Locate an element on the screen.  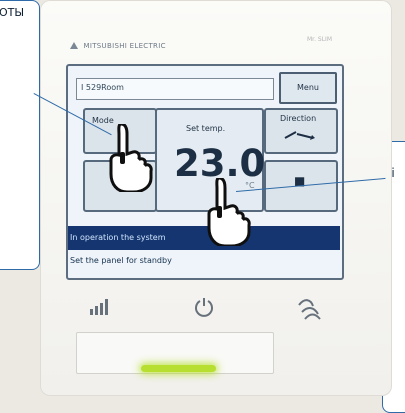
direction-icon is located at coordinates (299, 135).